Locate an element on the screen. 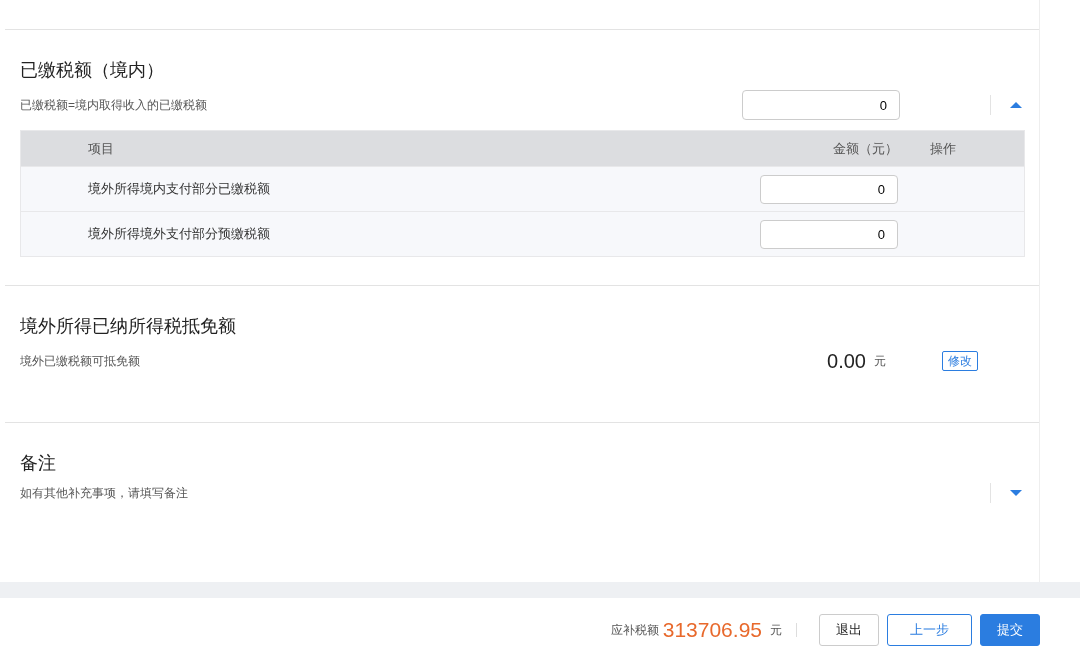 The height and width of the screenshot is (662, 1080). collapse-caret-icon is located at coordinates (1016, 105).